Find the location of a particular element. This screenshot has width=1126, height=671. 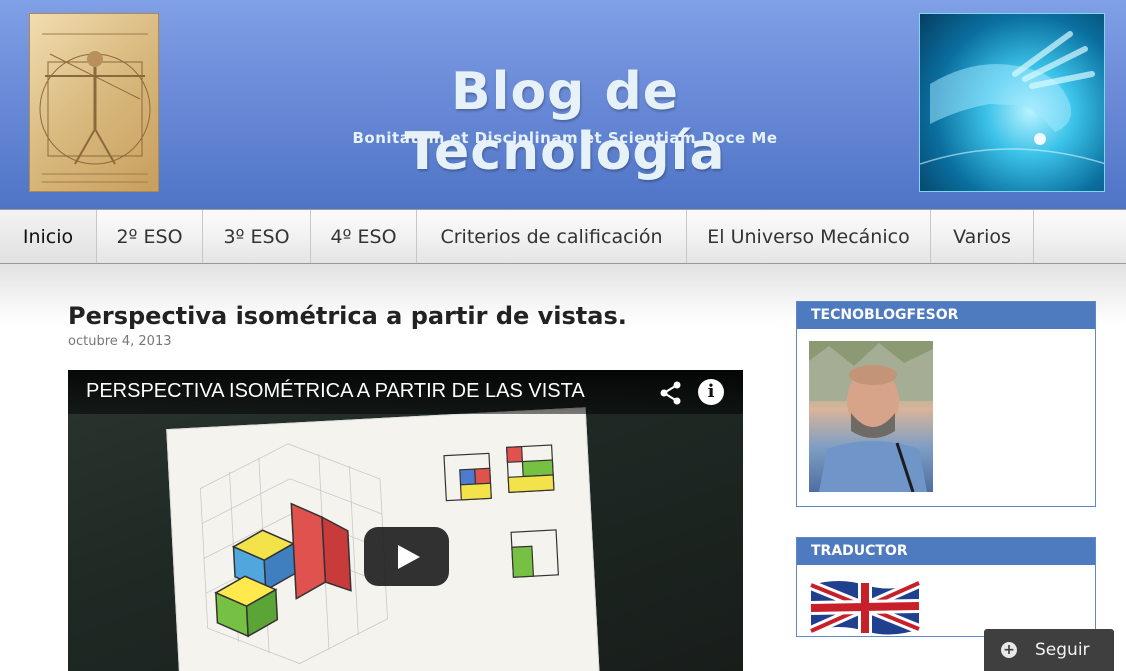

play-button is located at coordinates (406, 556).